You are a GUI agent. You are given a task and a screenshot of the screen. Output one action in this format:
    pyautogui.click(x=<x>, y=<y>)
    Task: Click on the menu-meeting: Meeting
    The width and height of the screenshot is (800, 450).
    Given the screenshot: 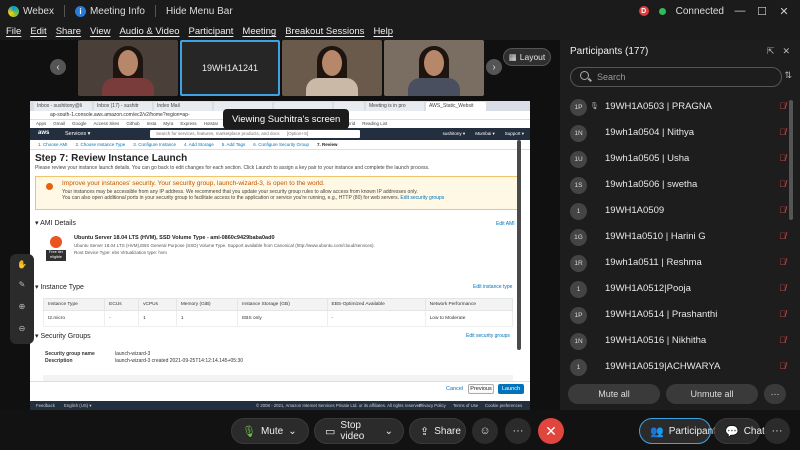 What is the action you would take?
    pyautogui.click(x=259, y=31)
    